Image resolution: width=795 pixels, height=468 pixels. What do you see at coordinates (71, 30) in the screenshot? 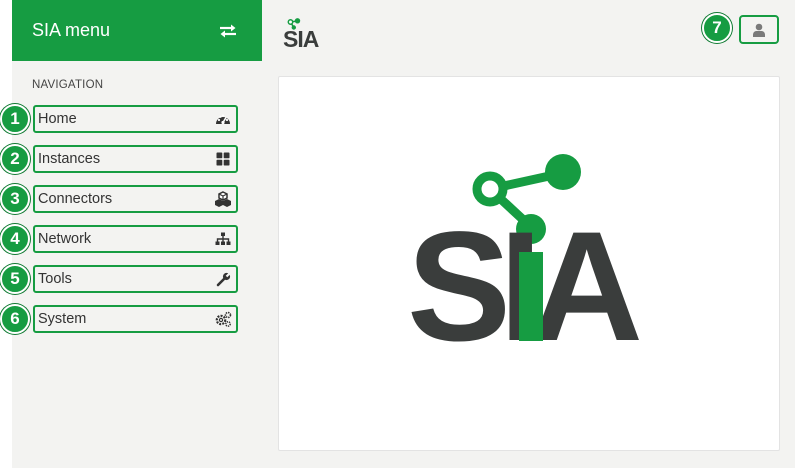
I see `sidebar-title: SIA menu` at bounding box center [71, 30].